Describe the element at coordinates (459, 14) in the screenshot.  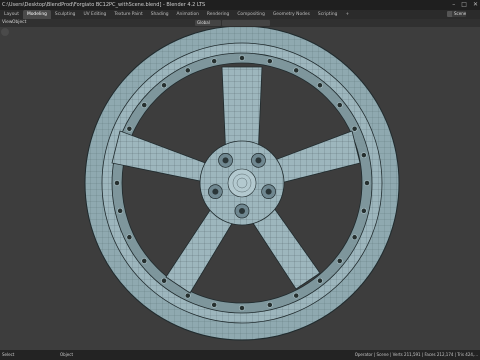
I see `scene-selector: Scene` at that location.